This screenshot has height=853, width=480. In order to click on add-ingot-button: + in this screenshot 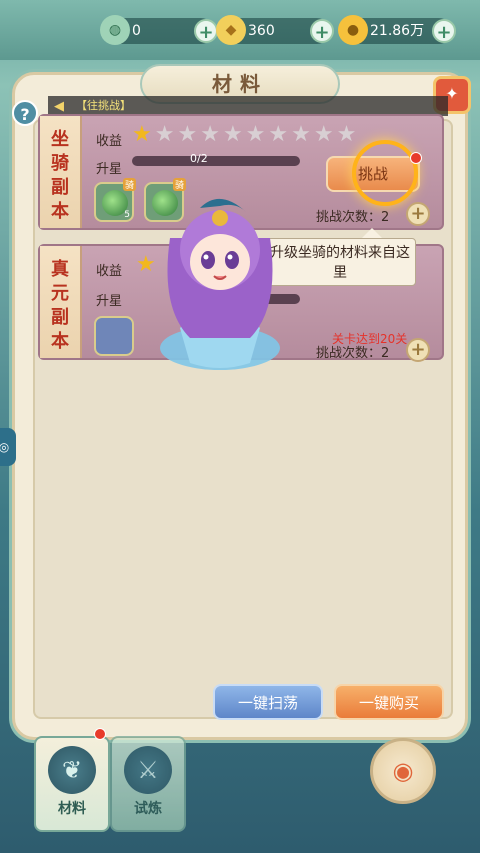, I will do `click(322, 31)`.